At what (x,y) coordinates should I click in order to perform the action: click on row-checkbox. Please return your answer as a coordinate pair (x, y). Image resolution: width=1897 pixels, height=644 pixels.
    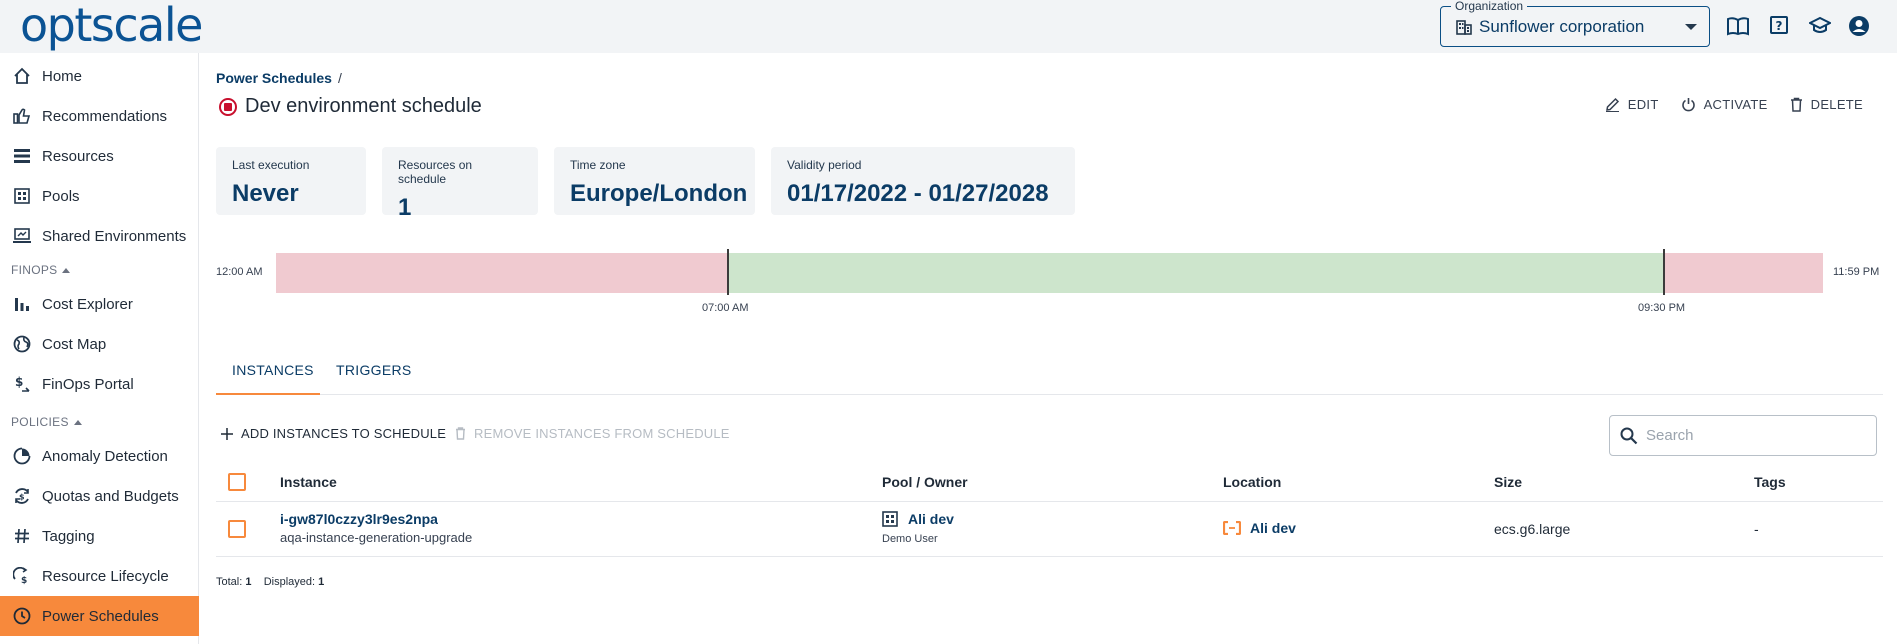
    Looking at the image, I should click on (237, 529).